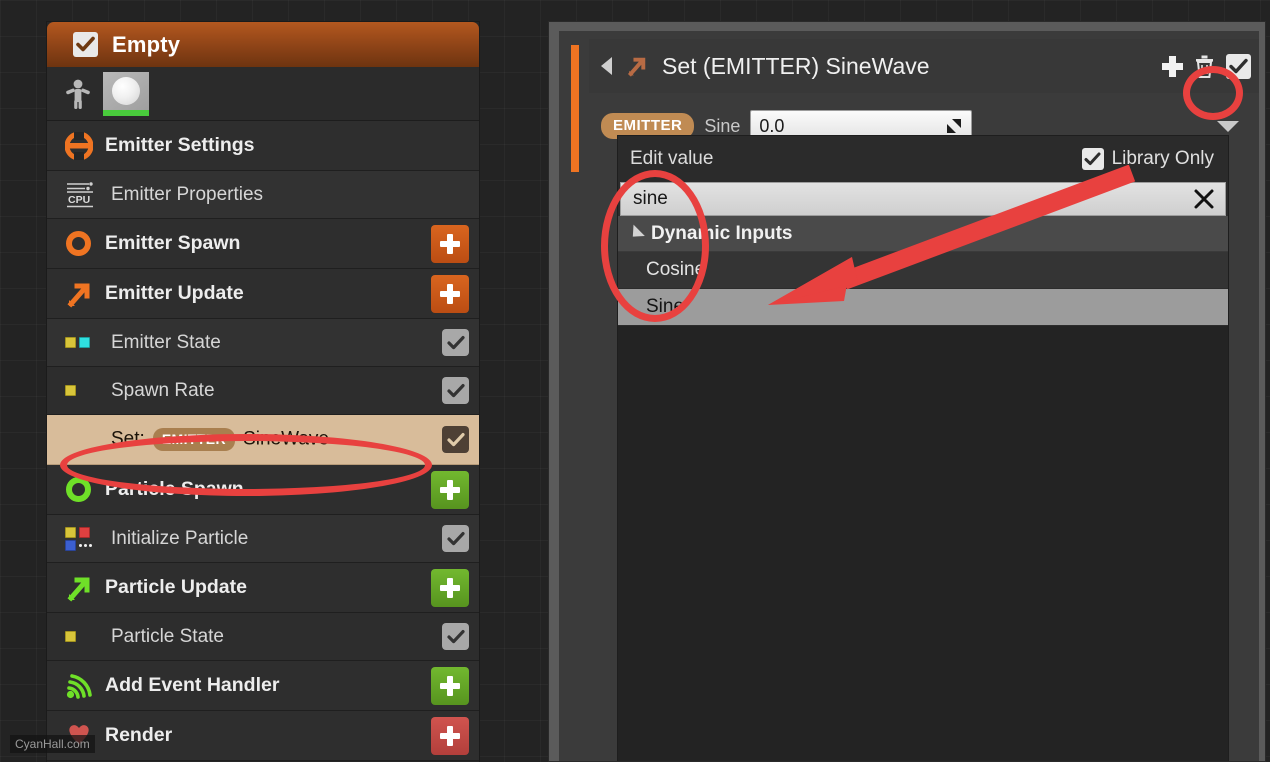 Image resolution: width=1270 pixels, height=762 pixels. What do you see at coordinates (85, 342) in the screenshot?
I see `module-yellow-cyan-icon` at bounding box center [85, 342].